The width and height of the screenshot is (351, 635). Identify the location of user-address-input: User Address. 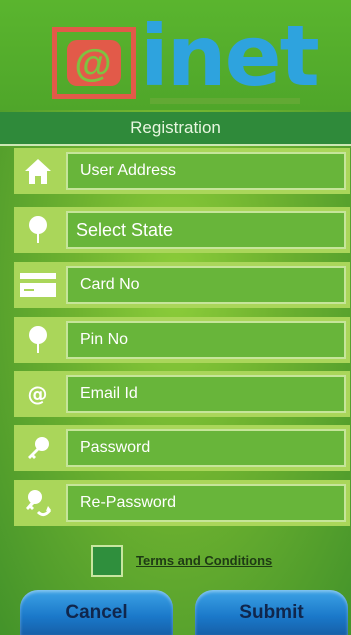
(206, 171).